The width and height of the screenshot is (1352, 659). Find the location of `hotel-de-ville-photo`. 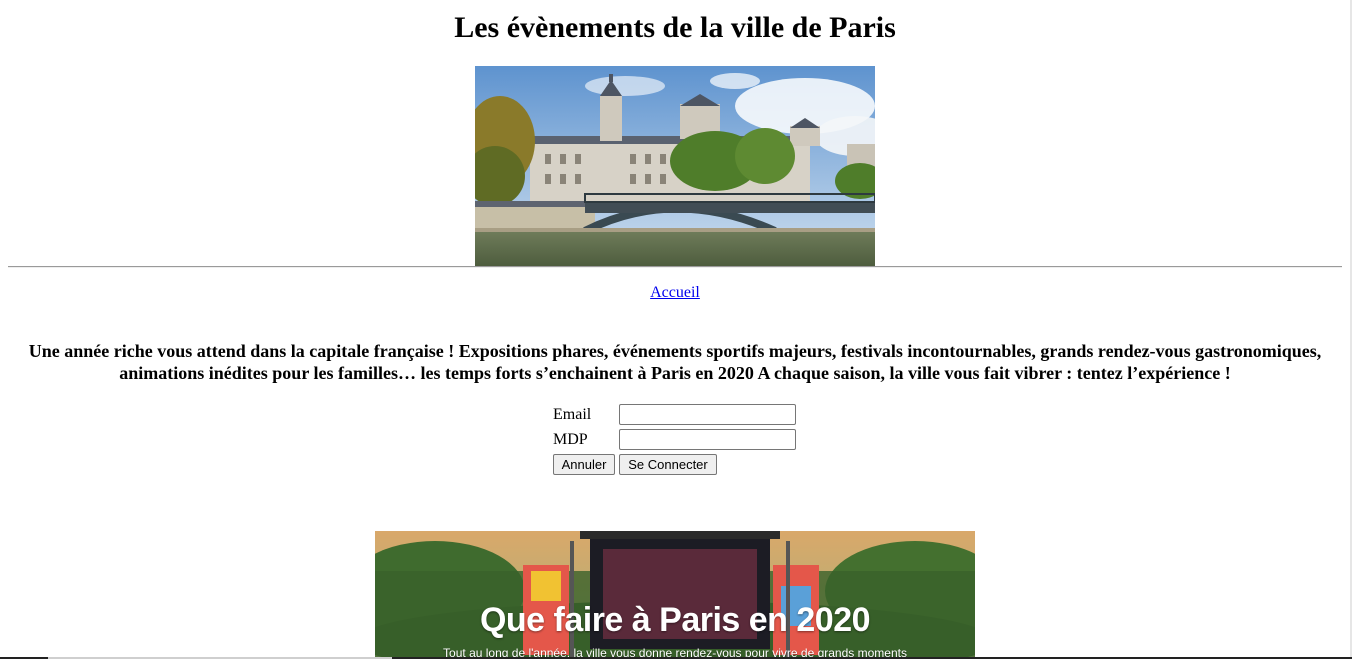

hotel-de-ville-photo is located at coordinates (675, 166).